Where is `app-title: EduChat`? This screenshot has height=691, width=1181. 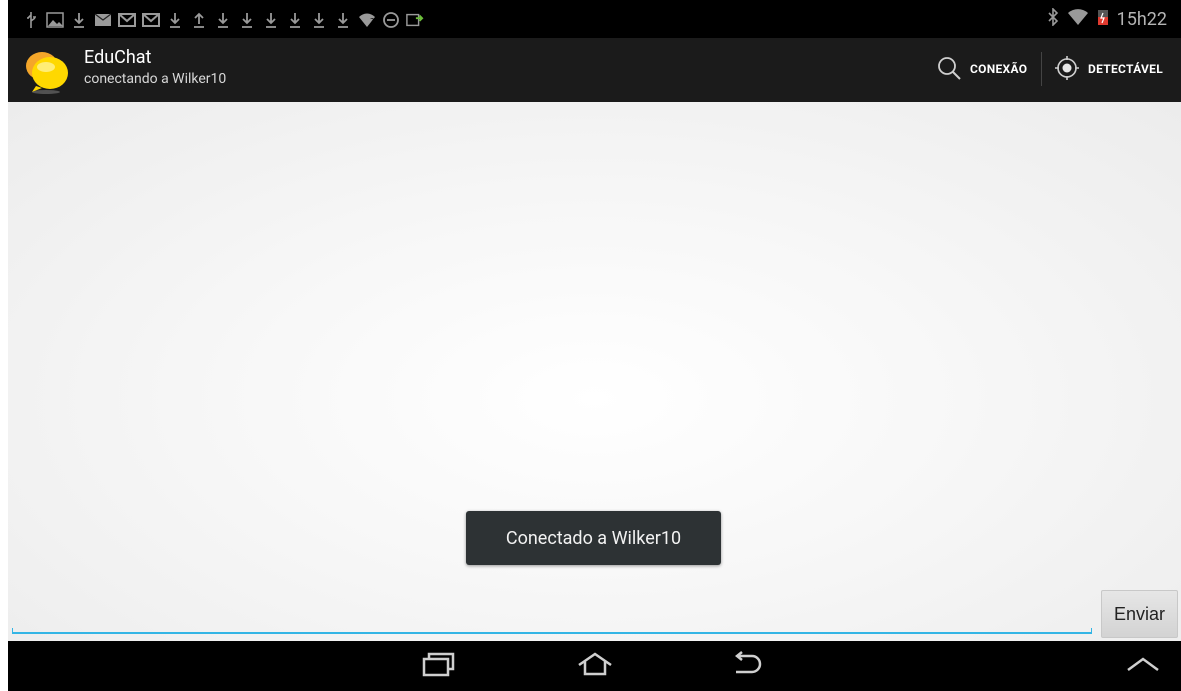
app-title: EduChat is located at coordinates (118, 57).